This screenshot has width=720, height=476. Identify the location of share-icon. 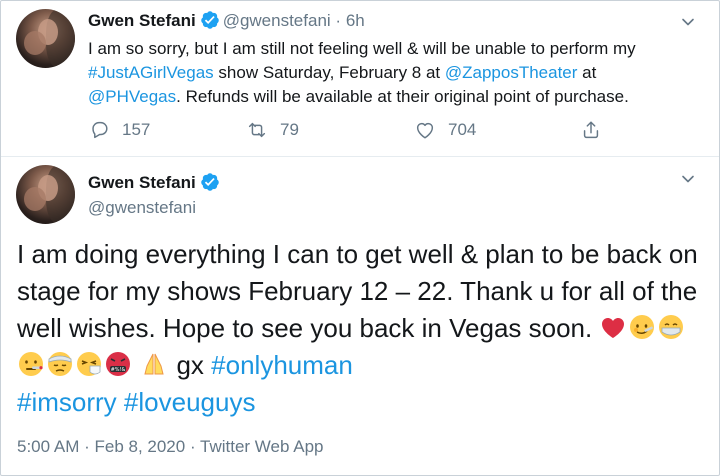
(591, 130).